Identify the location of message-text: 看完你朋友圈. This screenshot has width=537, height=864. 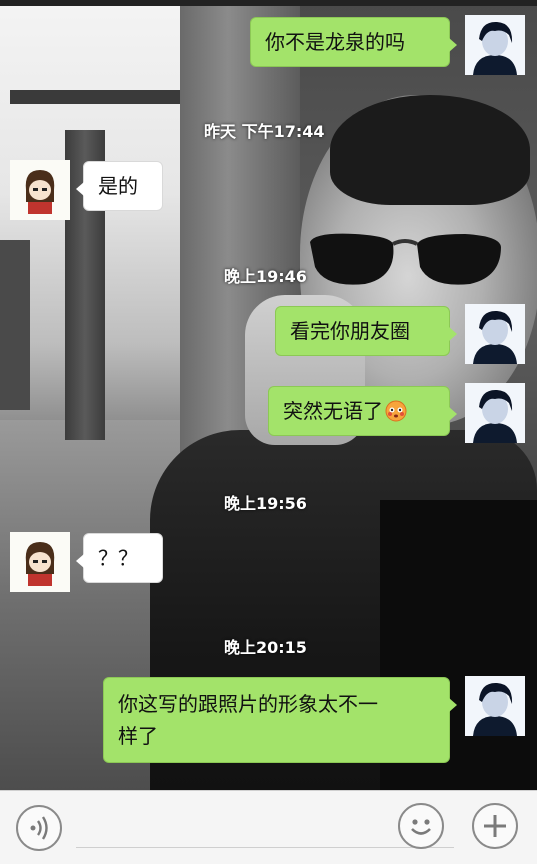
(350, 331).